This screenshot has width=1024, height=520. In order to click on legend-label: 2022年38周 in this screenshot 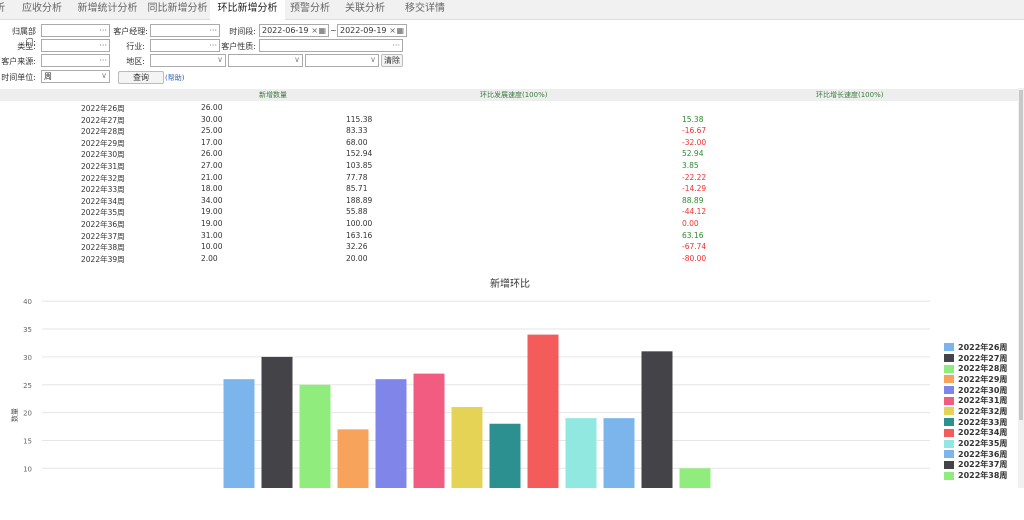, I will do `click(983, 476)`.